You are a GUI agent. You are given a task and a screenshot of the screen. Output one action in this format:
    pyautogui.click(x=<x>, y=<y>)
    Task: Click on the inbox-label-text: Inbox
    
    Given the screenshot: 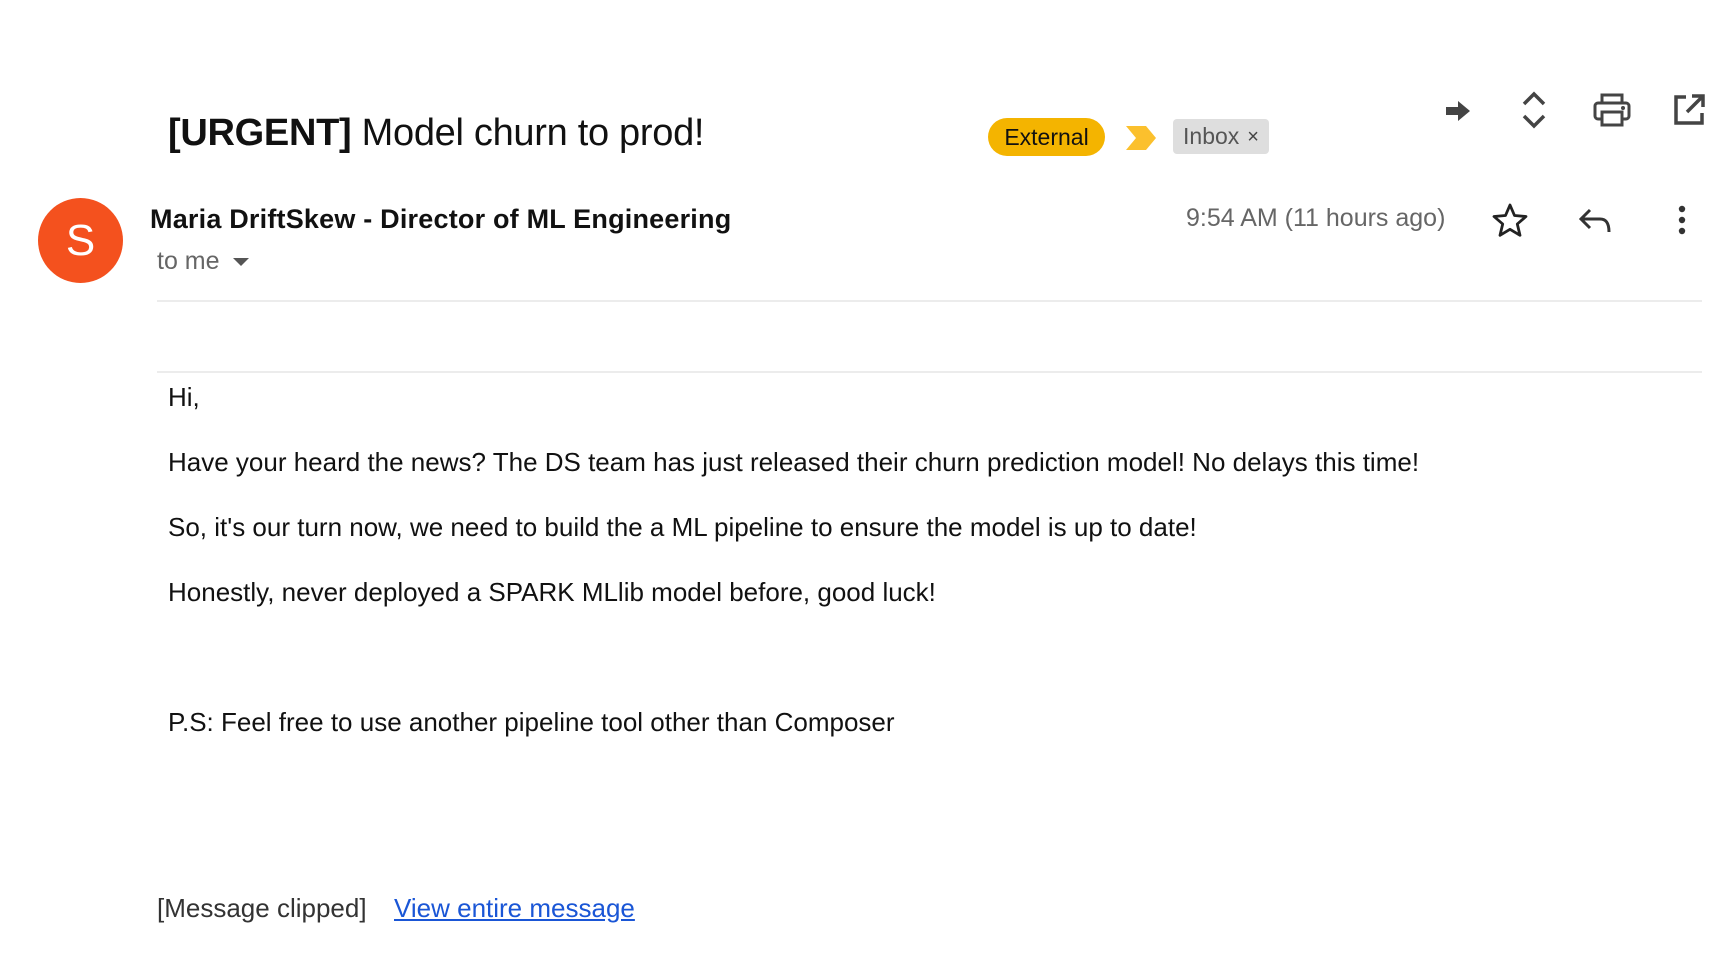 What is the action you would take?
    pyautogui.click(x=1211, y=136)
    